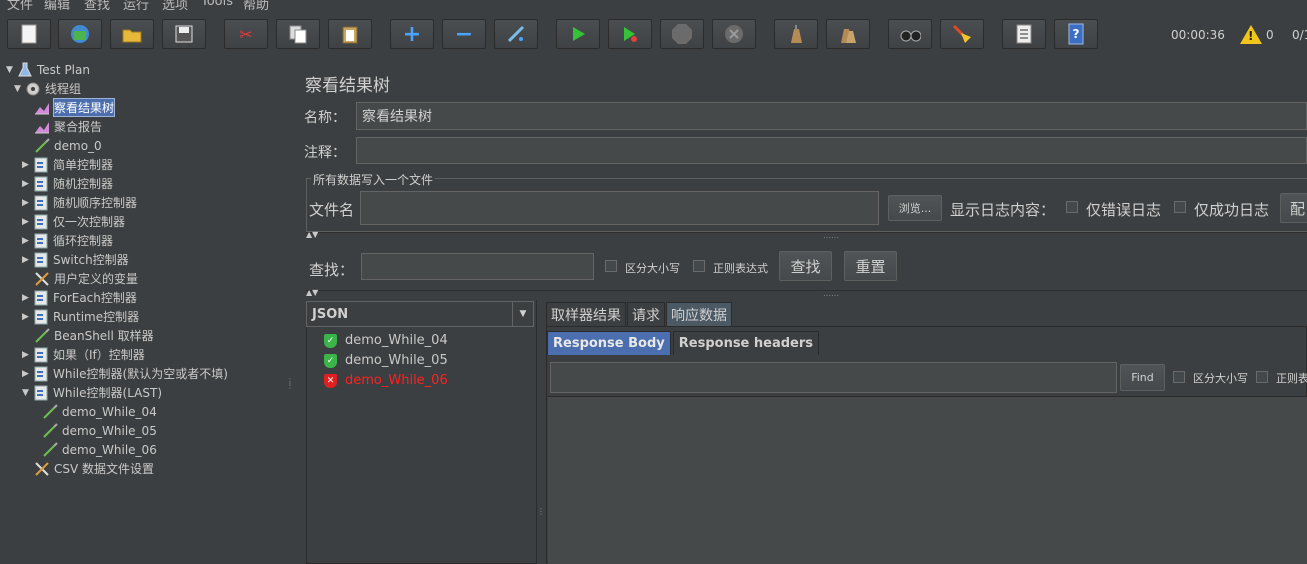 This screenshot has width=1307, height=564. What do you see at coordinates (831, 116) in the screenshot?
I see `name-field: 察看结果树` at bounding box center [831, 116].